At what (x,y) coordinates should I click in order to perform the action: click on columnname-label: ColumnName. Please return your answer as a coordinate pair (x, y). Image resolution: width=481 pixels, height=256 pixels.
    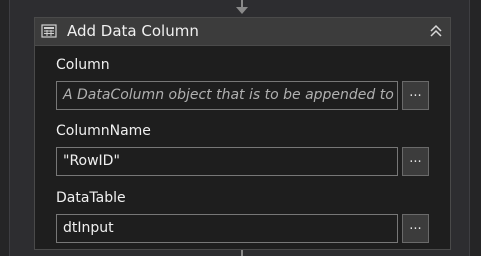
    Looking at the image, I should click on (103, 131).